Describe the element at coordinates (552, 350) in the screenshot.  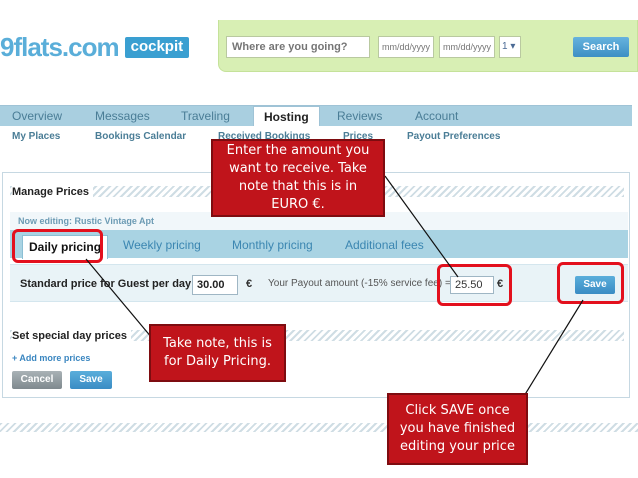
I see `save-callout-line` at that location.